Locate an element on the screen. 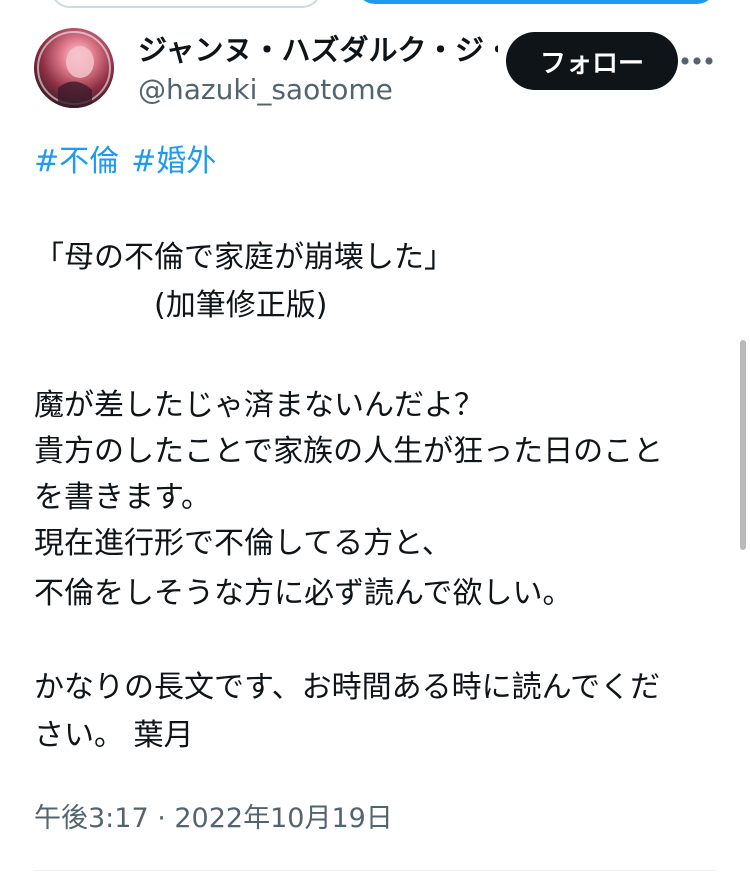 The image size is (750, 886). more-options-button is located at coordinates (697, 61).